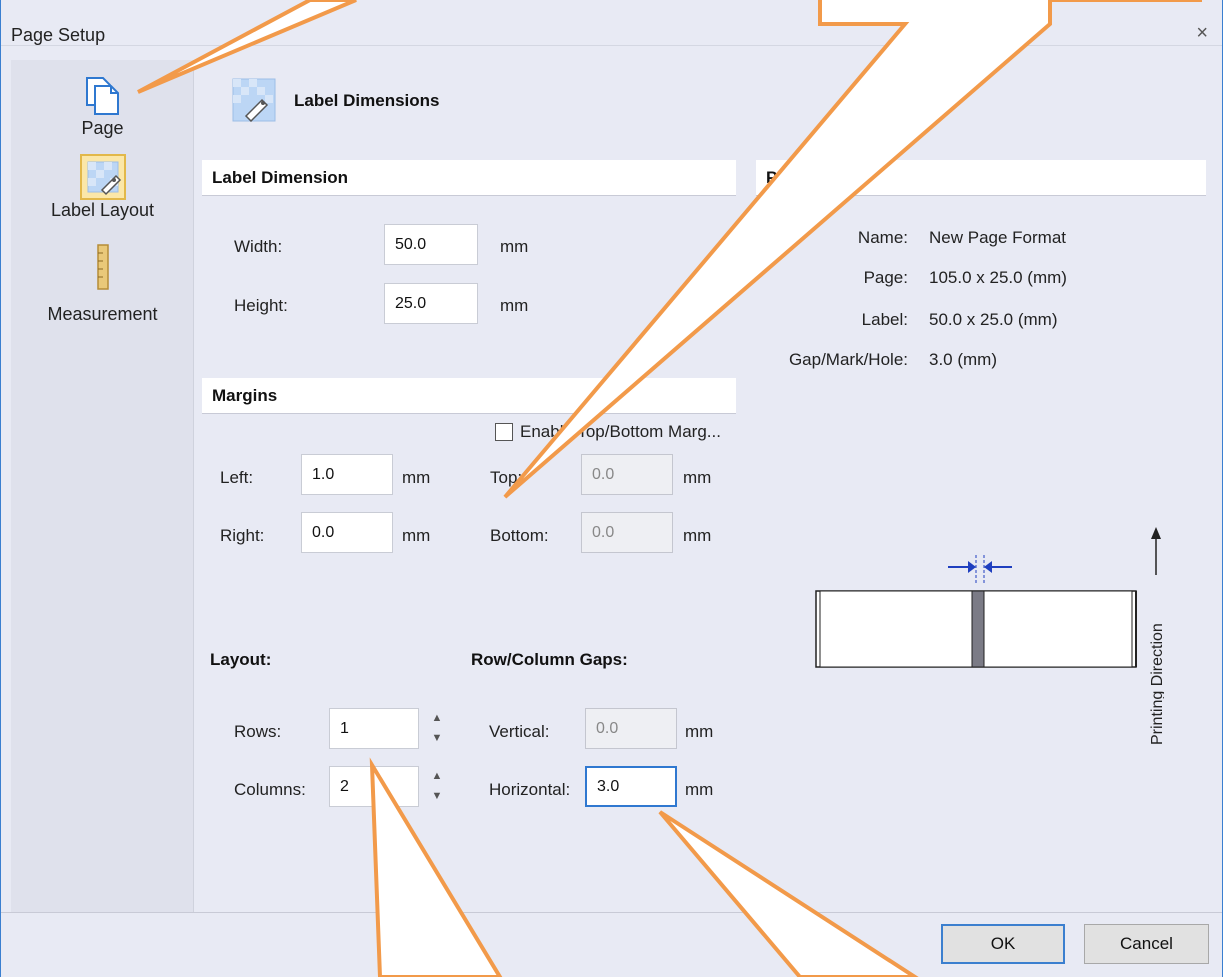 The height and width of the screenshot is (977, 1223). What do you see at coordinates (611, 944) in the screenshot?
I see `dialog-footer: OK Cancel` at bounding box center [611, 944].